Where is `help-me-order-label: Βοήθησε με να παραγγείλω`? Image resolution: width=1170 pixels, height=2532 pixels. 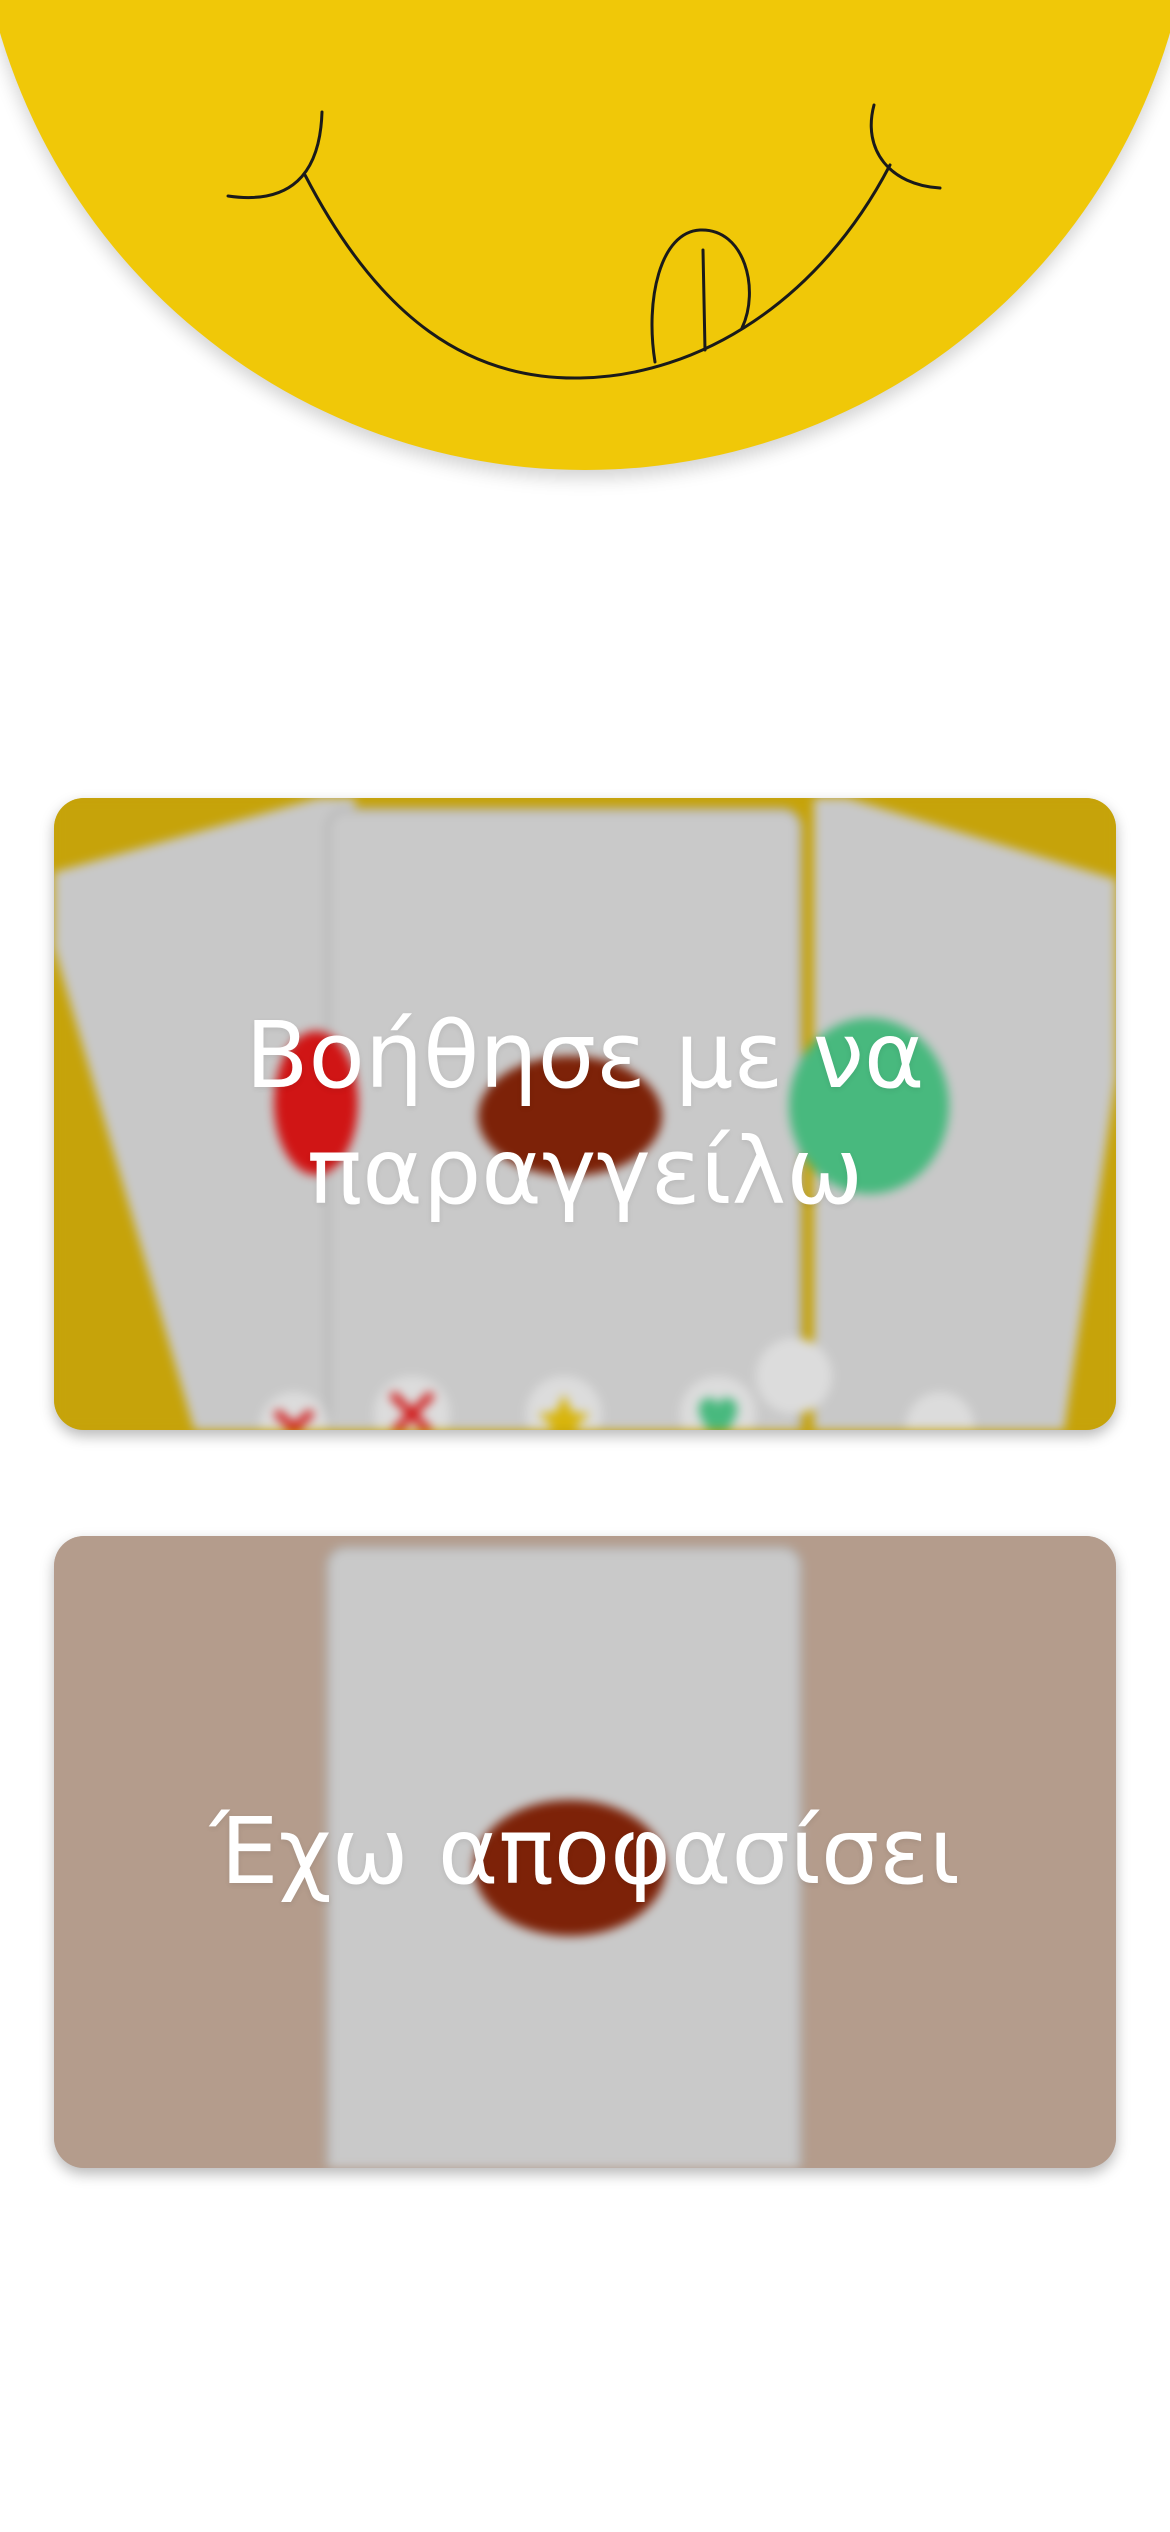
help-me-order-label: Βοήθησε με να παραγγείλω is located at coordinates (585, 1113).